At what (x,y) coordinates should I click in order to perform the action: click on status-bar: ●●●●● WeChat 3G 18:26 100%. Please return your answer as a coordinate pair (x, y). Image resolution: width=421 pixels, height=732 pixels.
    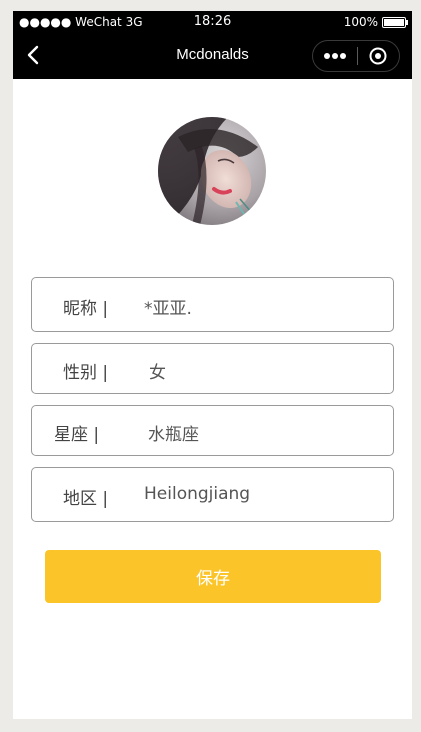
    Looking at the image, I should click on (212, 22).